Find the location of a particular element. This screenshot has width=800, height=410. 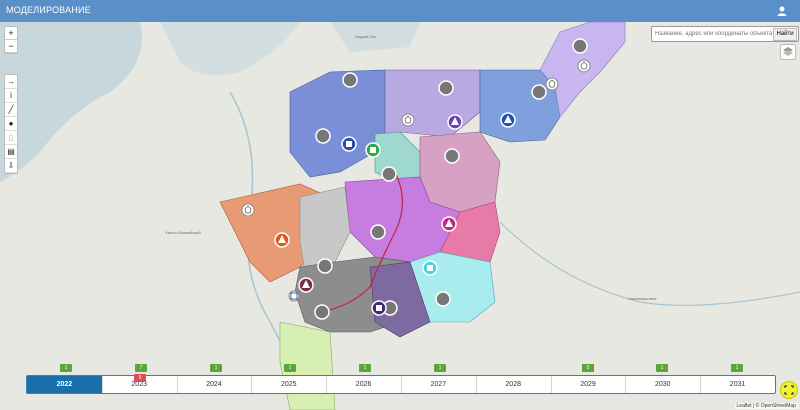

eraser-icon: ▯ is located at coordinates (11, 138).